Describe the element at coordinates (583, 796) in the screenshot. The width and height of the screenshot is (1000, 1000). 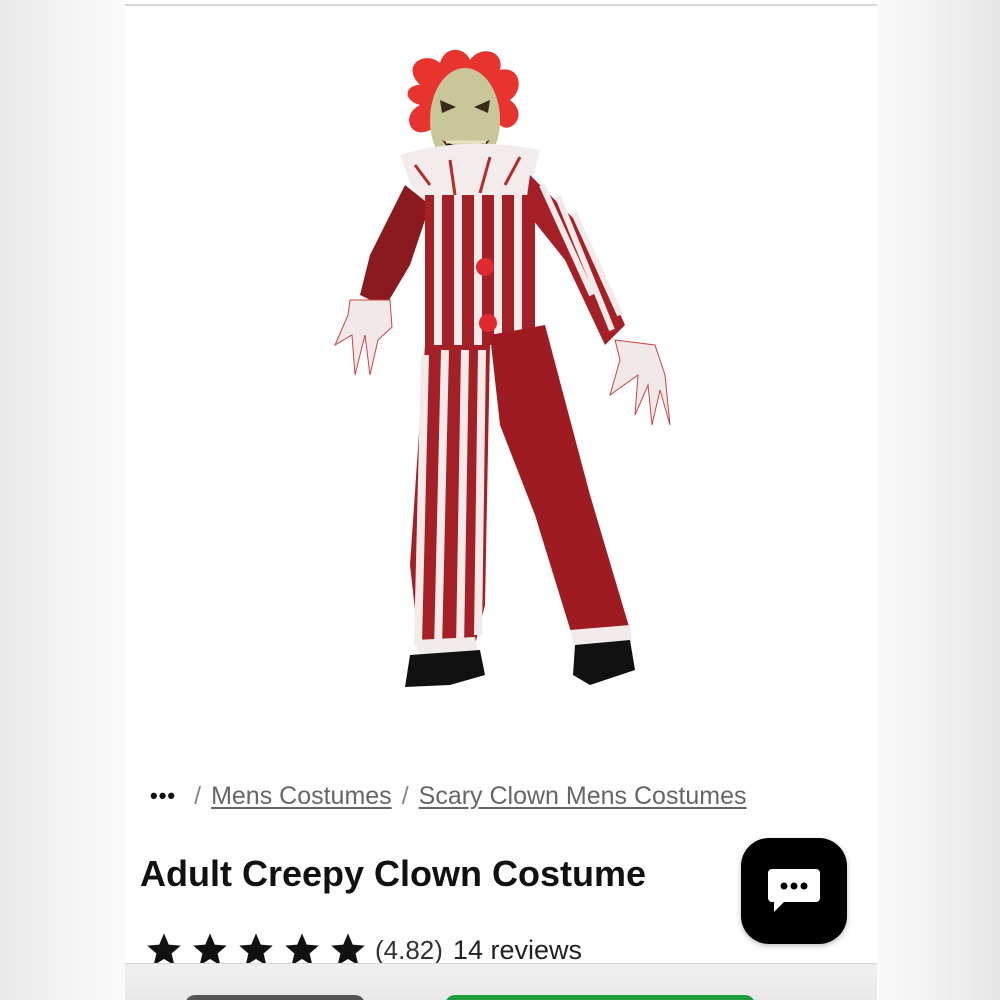
I see `breadcrumb-link-scary-clown-mens-costumes: Scary Clown Mens Costumes` at that location.